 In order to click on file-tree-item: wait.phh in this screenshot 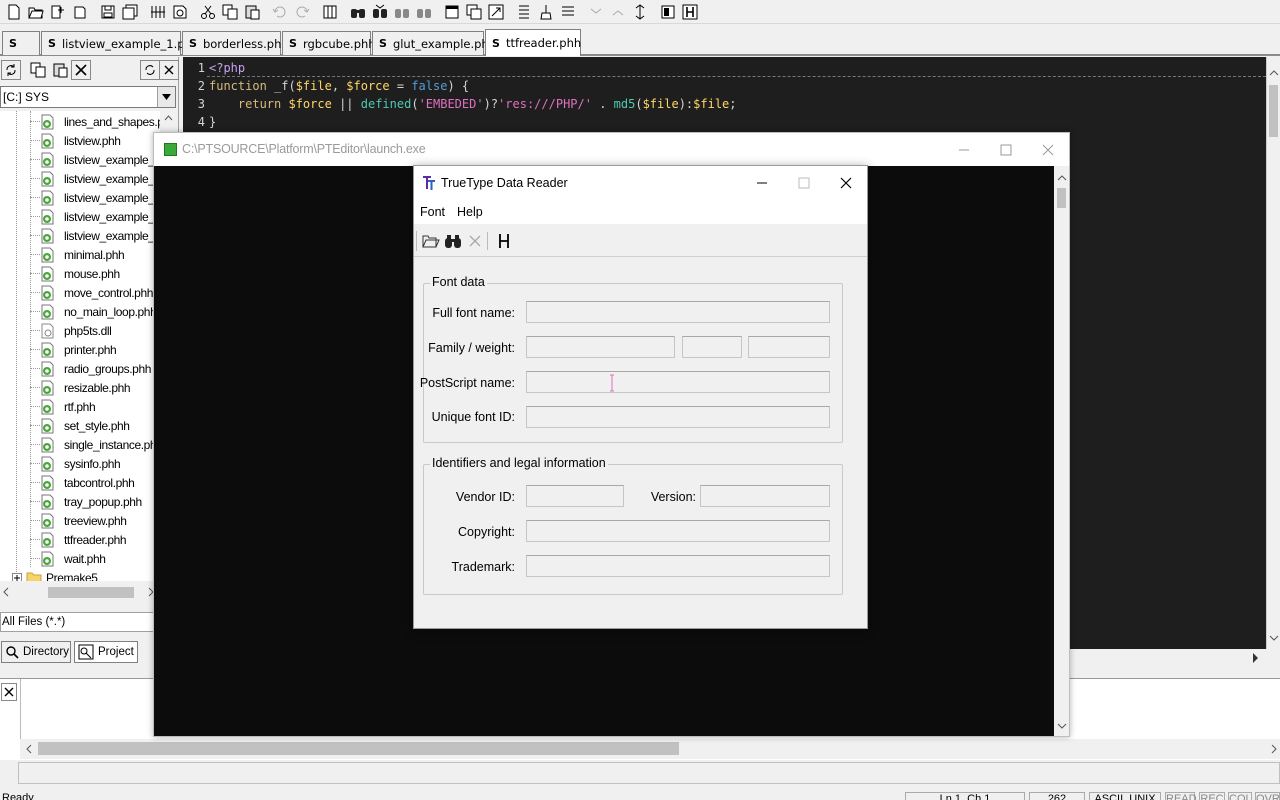, I will do `click(73, 558)`.